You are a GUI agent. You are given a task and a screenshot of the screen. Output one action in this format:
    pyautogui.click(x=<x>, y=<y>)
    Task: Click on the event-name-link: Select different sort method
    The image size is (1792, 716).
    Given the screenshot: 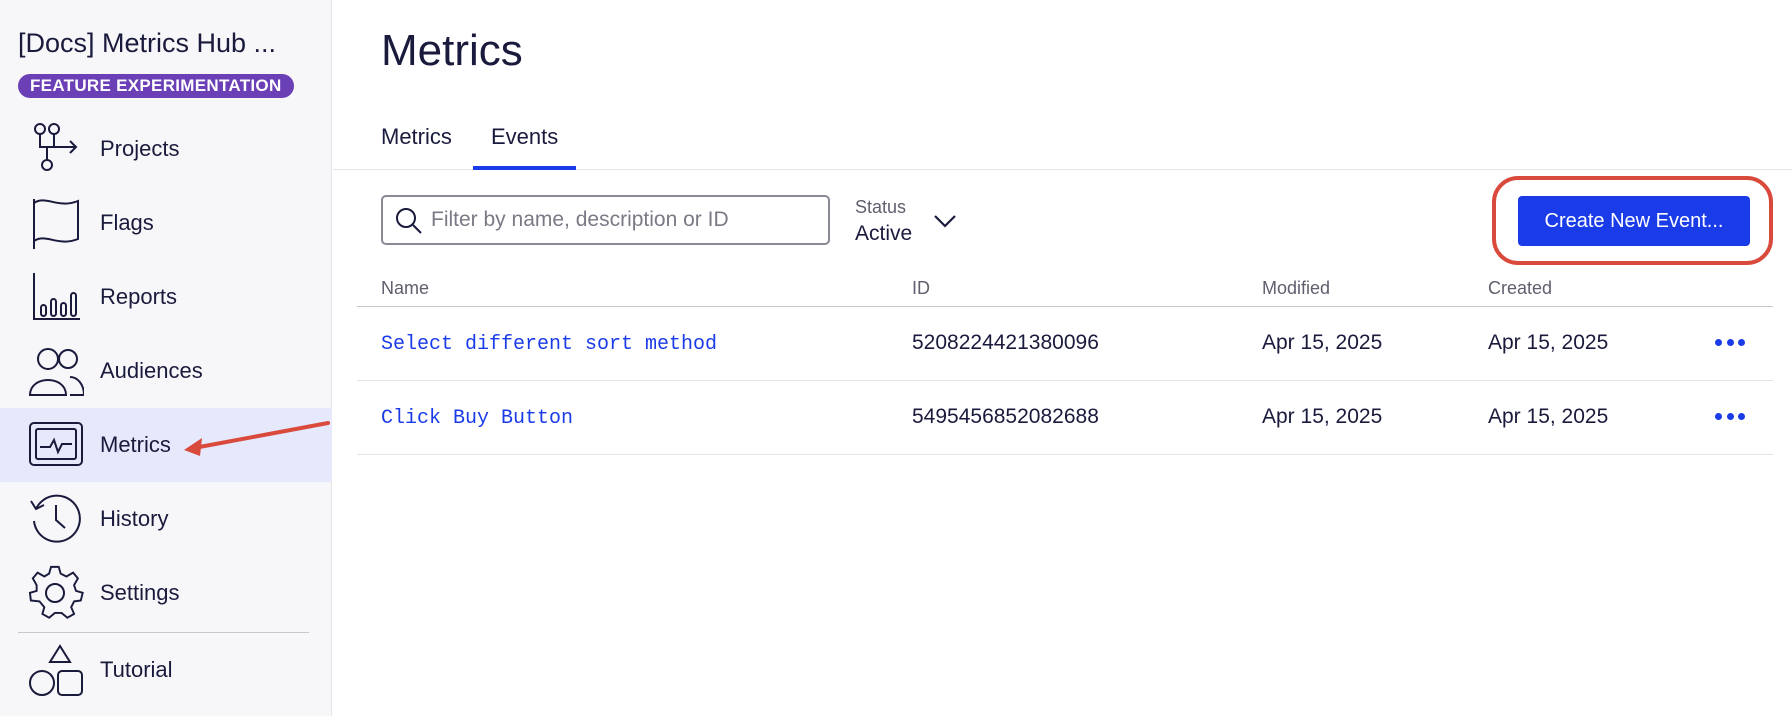 What is the action you would take?
    pyautogui.click(x=549, y=344)
    